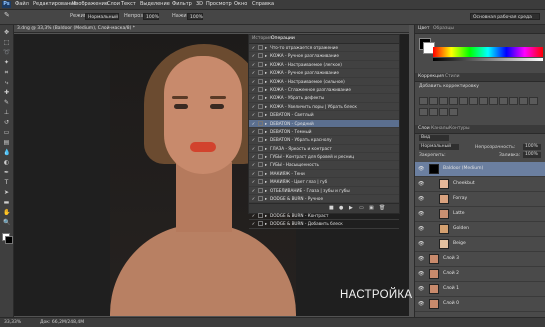  What do you see at coordinates (55, 4) in the screenshot?
I see `menu-edit: Редактирование` at bounding box center [55, 4].